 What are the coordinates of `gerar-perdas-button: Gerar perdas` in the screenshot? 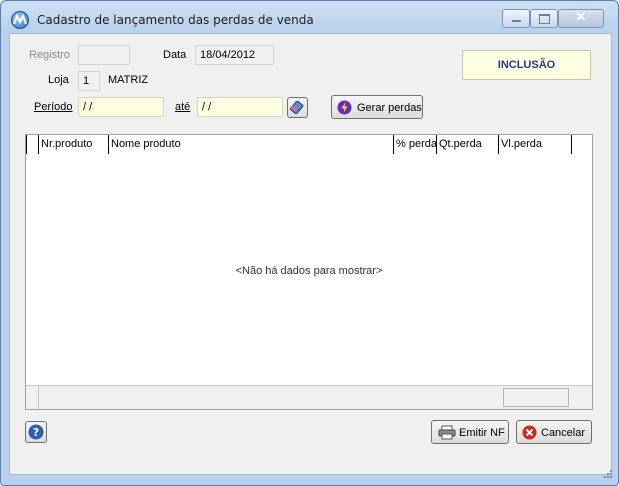 It's located at (377, 107).